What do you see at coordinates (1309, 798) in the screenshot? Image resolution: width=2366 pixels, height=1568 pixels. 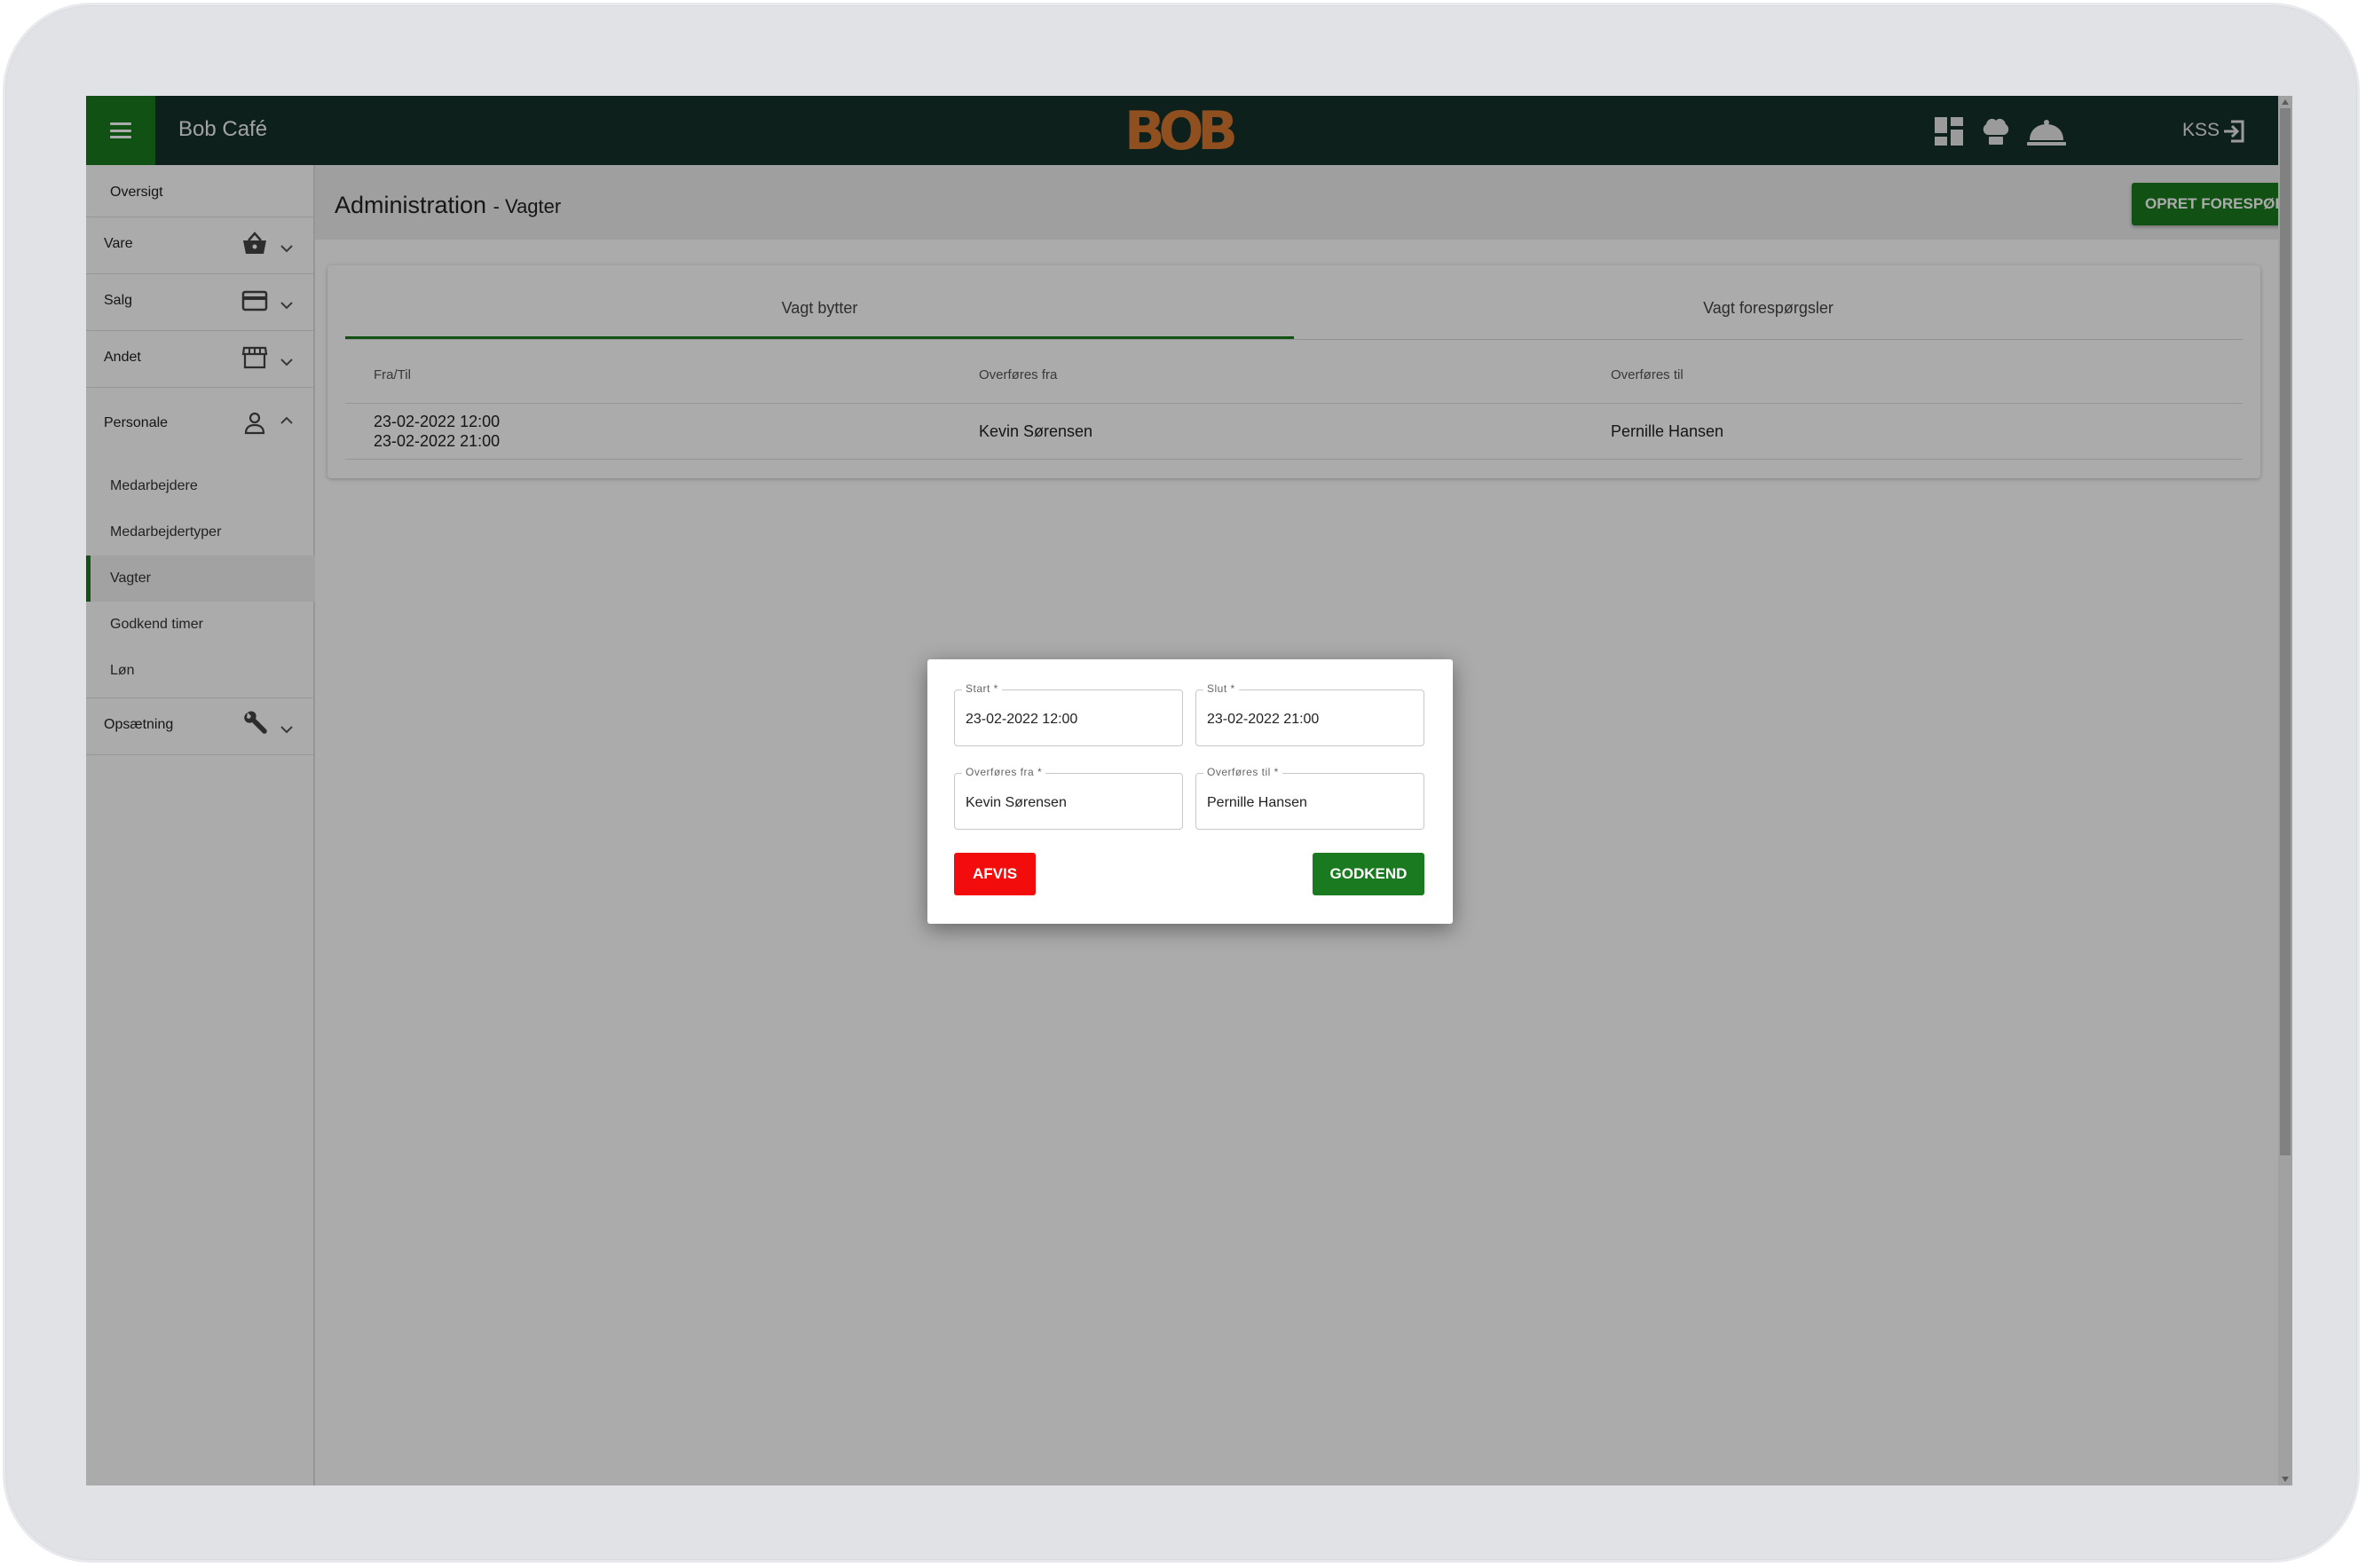 I see `transfer-to-field: Overføres til * Pernille Hansen` at bounding box center [1309, 798].